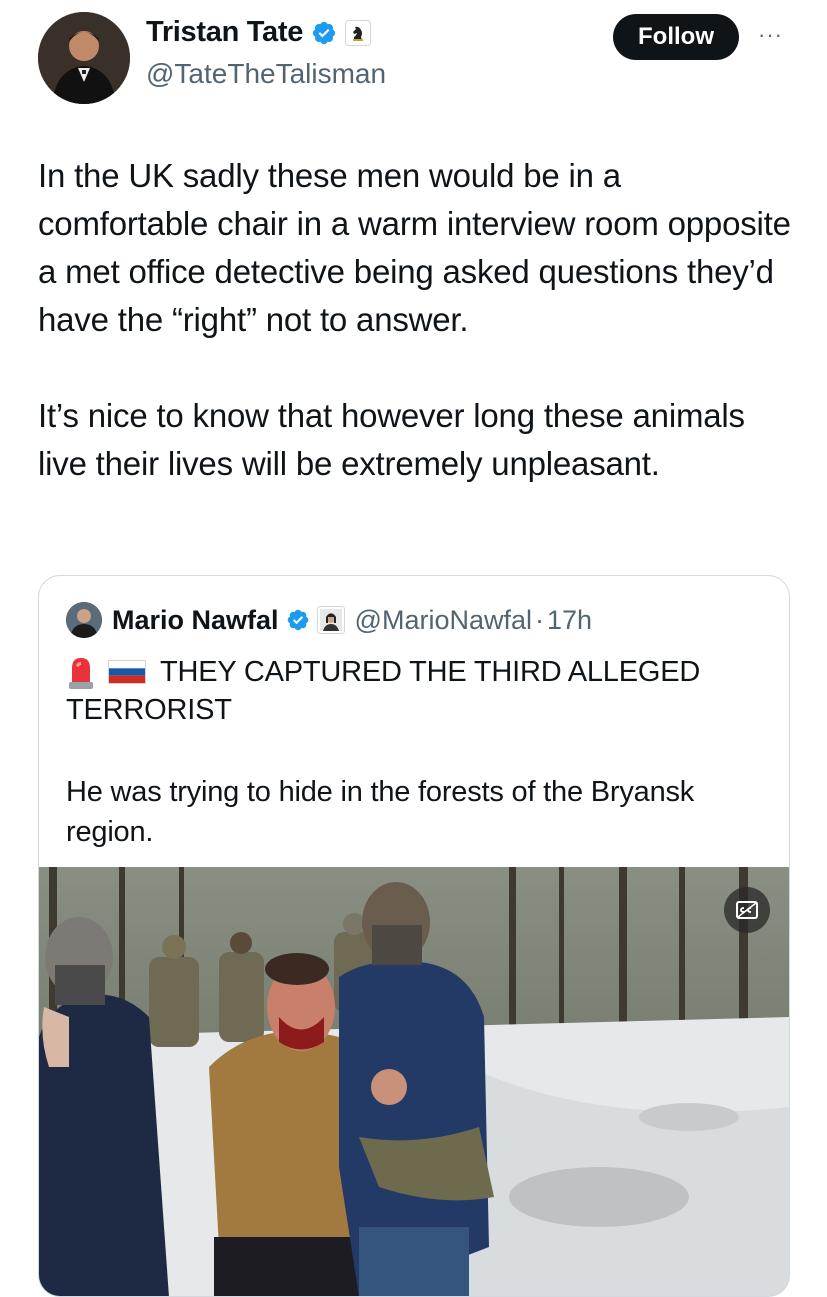  I want to click on russia-flag-icon, so click(127, 672).